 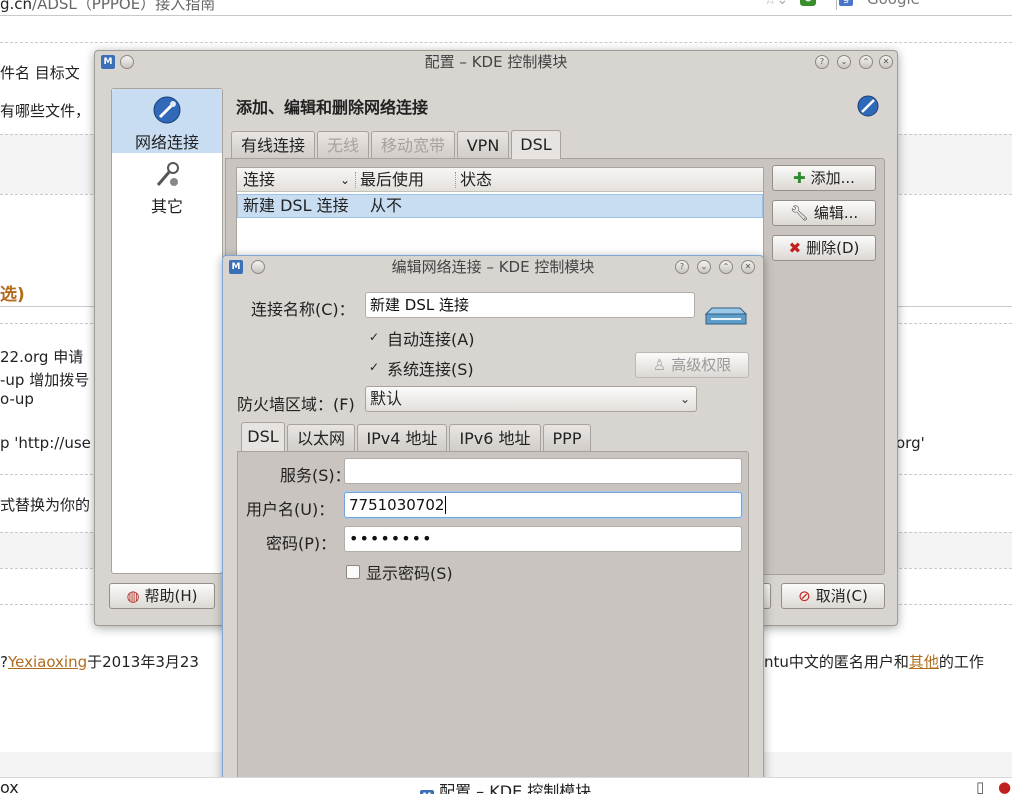 I want to click on tab-wireless: 无线, so click(x=343, y=145).